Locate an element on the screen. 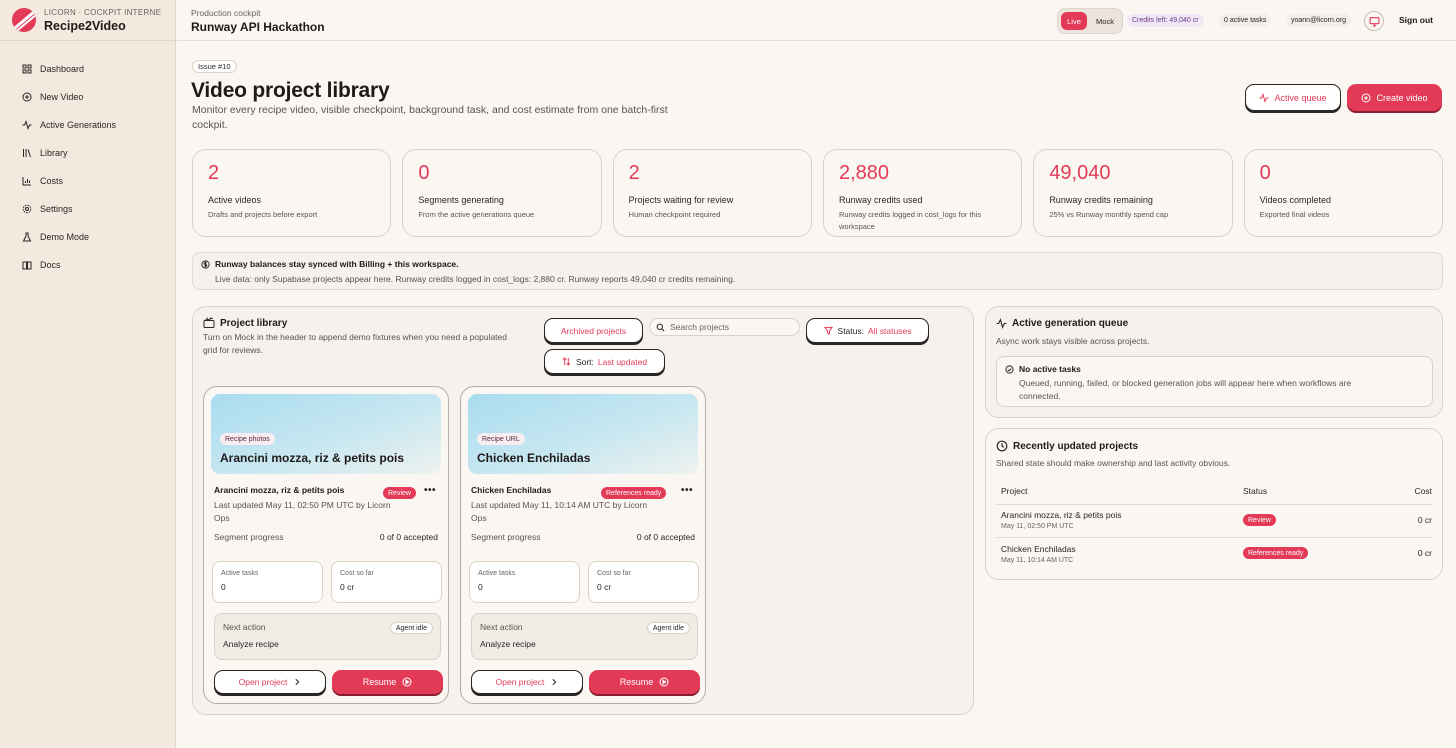 This screenshot has width=1456, height=748. status-filter-dropdown: Status: All statuses is located at coordinates (867, 330).